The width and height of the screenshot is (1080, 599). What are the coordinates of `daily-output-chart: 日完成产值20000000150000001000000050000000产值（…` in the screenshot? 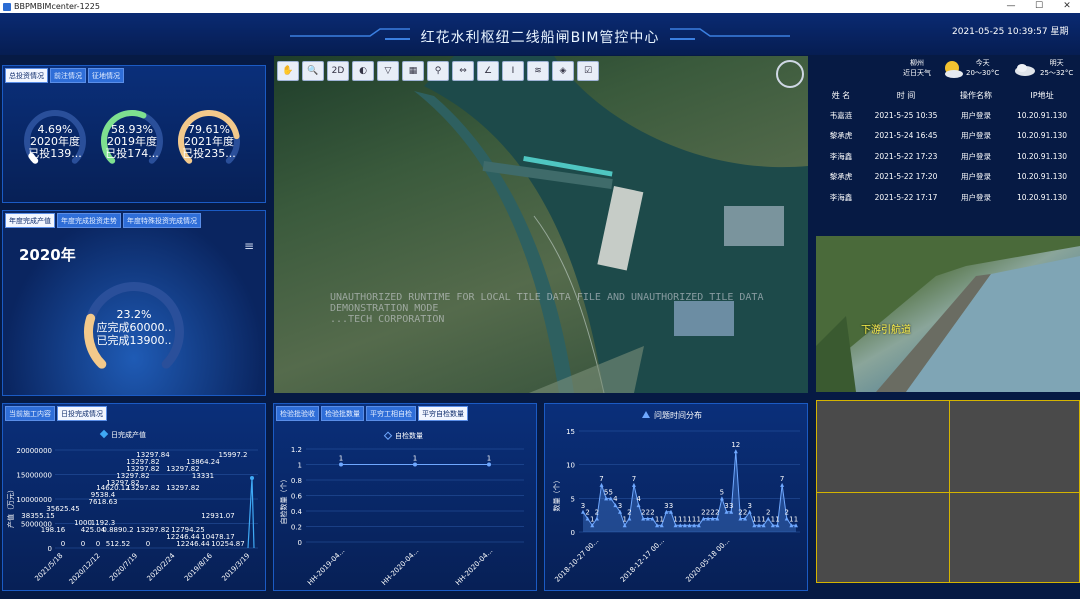 It's located at (132, 507).